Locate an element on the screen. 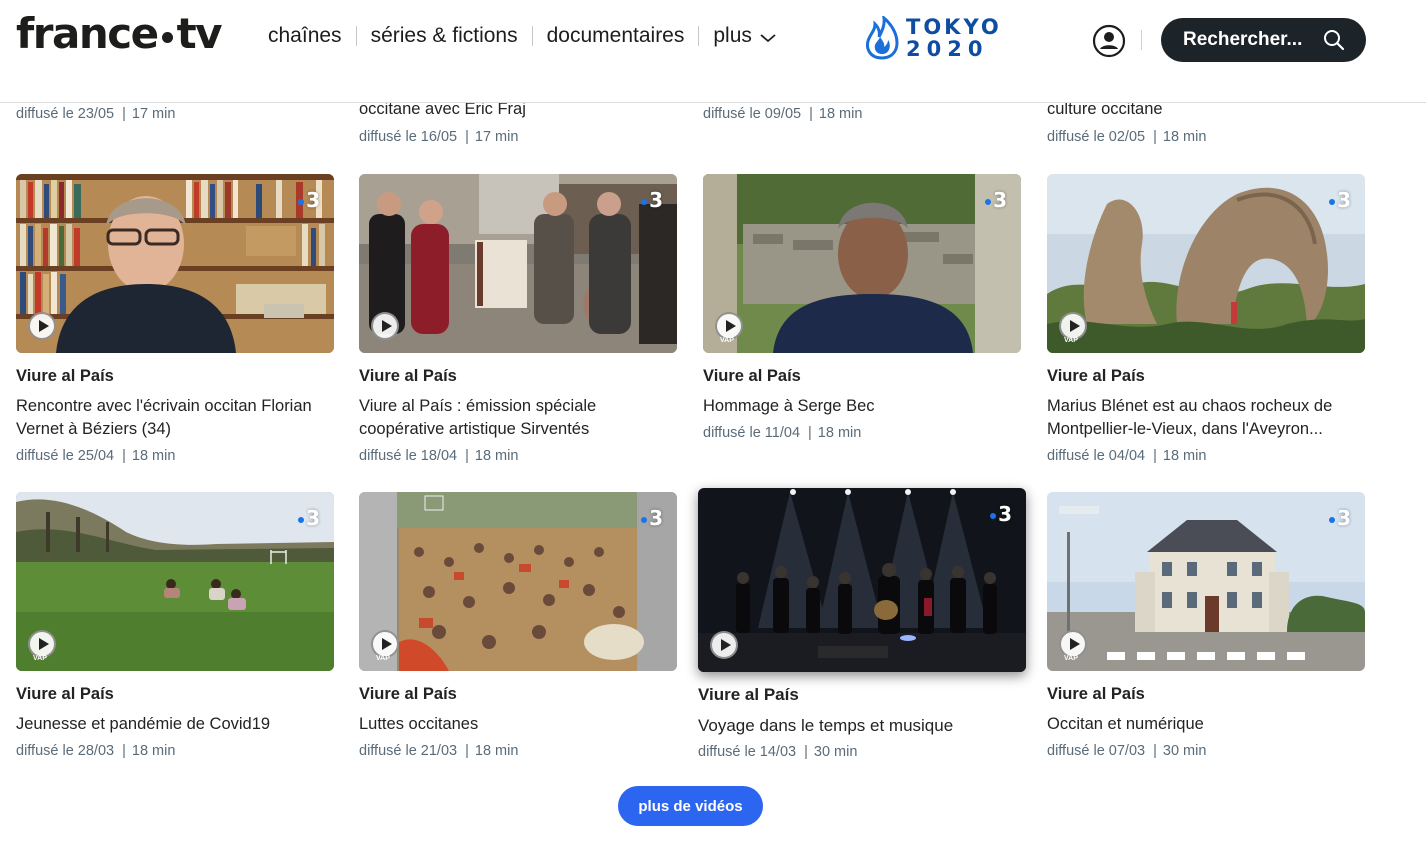 This screenshot has width=1426, height=851. nav-item-series-fictions: séries & fictions is located at coordinates (444, 36).